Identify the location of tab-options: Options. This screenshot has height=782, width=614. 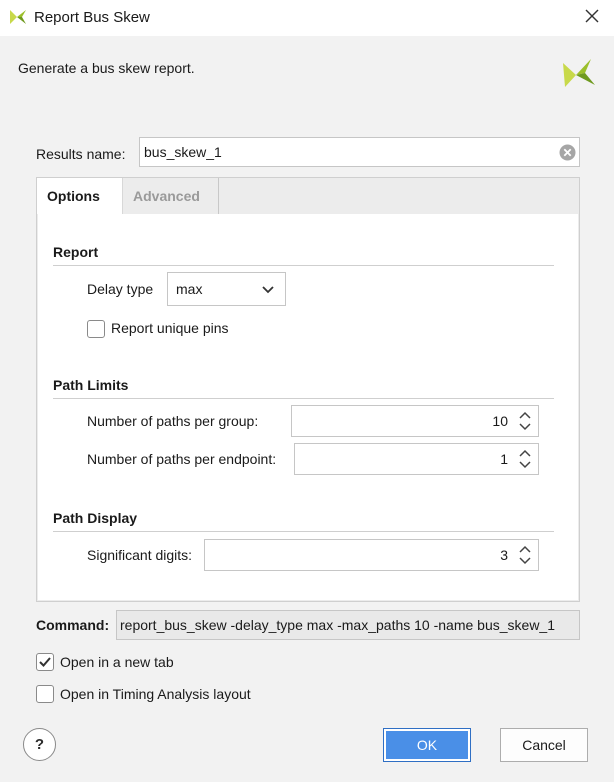
(80, 196).